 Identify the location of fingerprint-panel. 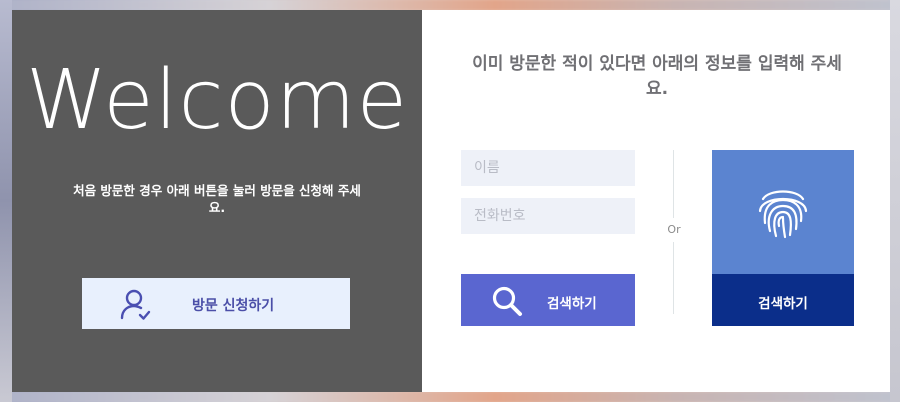
(783, 212).